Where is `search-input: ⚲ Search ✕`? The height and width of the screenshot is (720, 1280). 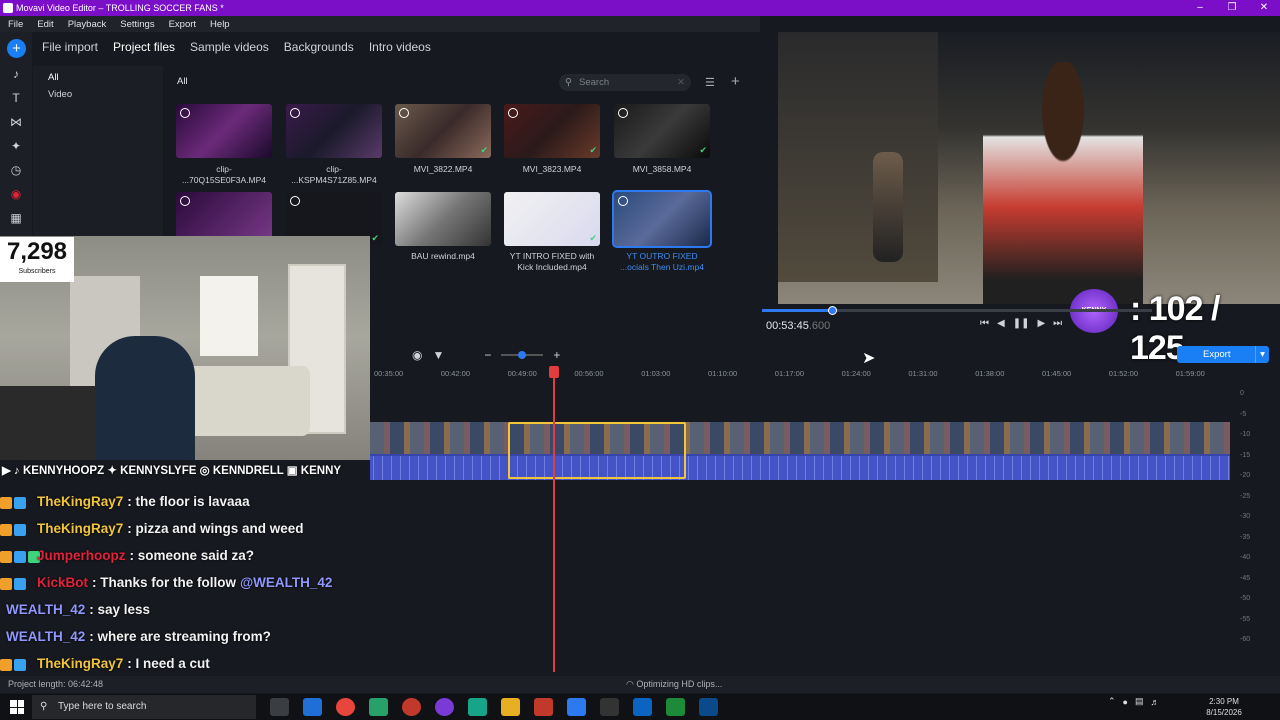
search-input: ⚲ Search ✕ is located at coordinates (625, 82).